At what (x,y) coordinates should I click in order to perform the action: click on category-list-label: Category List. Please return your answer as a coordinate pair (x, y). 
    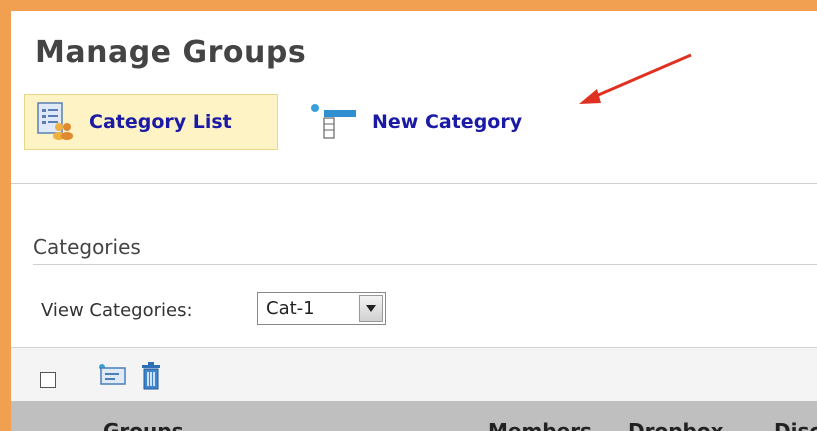
    Looking at the image, I should click on (160, 122).